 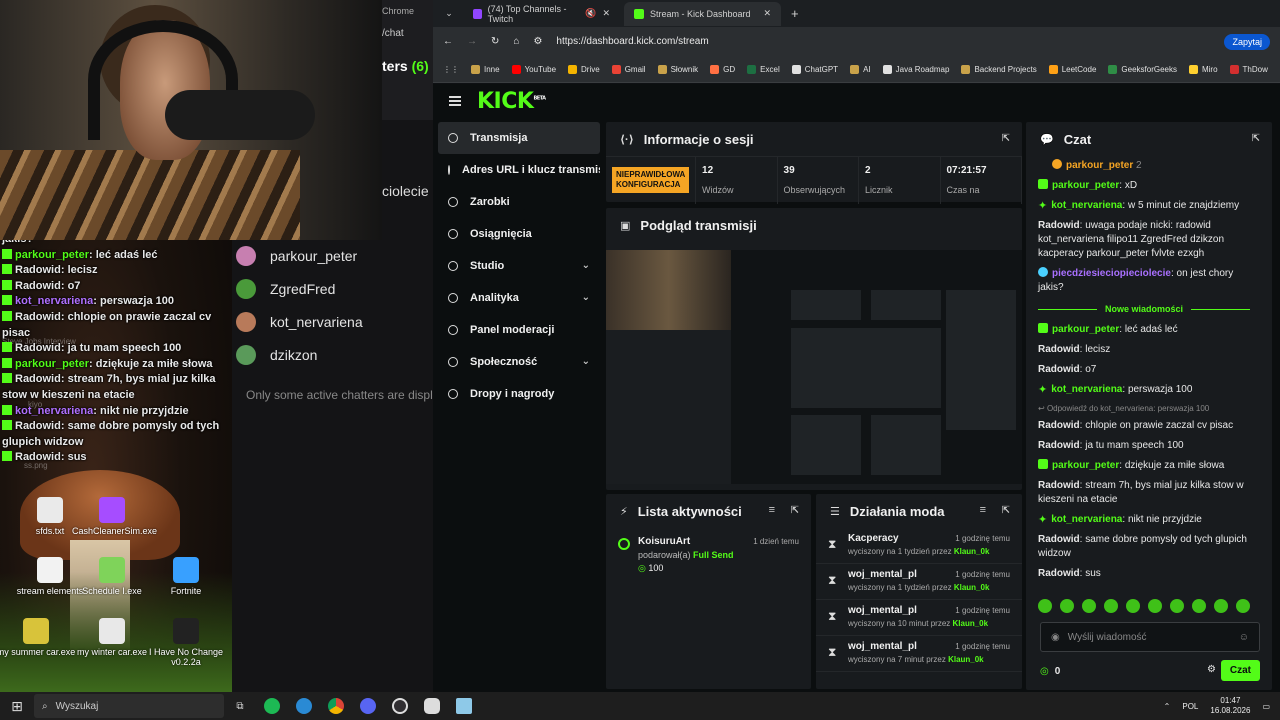 What do you see at coordinates (1142, 69) in the screenshot?
I see `bookmark-item: GeeksforGeeks` at bounding box center [1142, 69].